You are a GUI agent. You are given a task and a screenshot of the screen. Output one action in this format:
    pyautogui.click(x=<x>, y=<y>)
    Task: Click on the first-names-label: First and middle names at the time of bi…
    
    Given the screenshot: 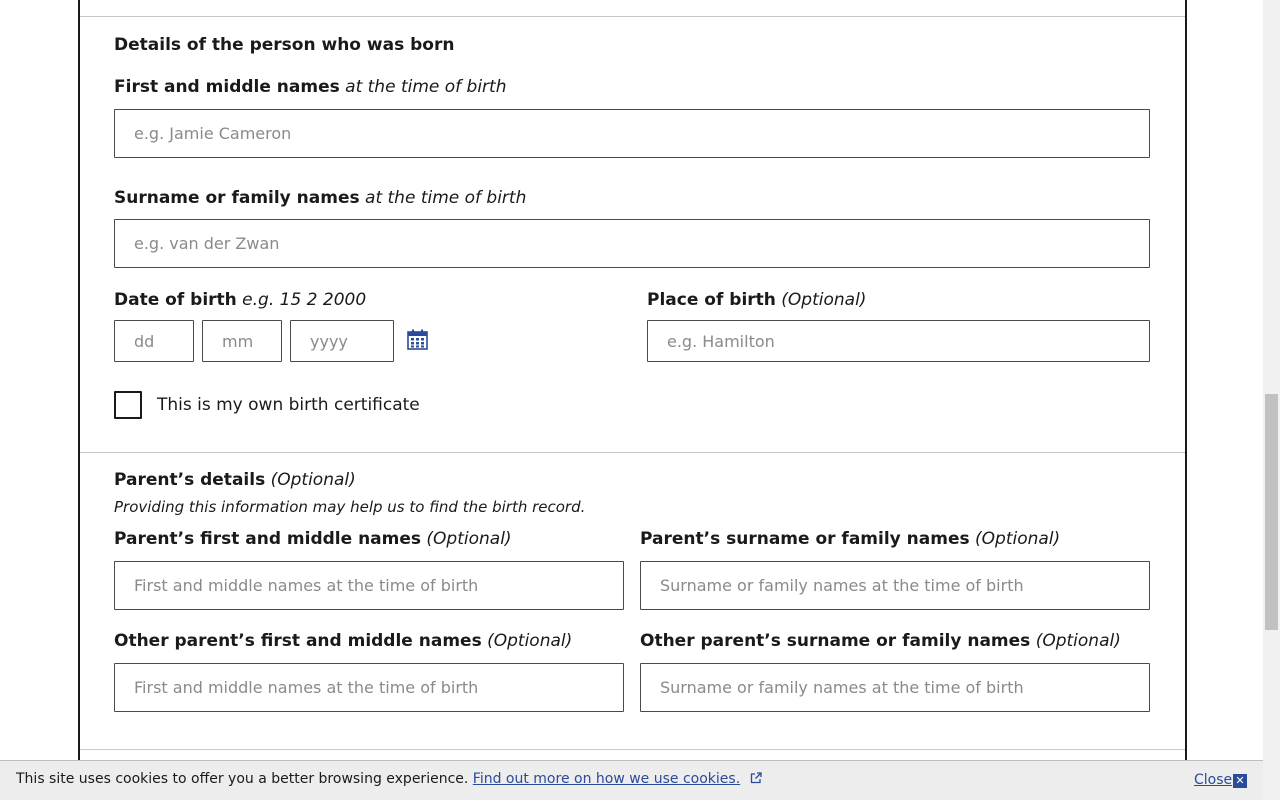 What is the action you would take?
    pyautogui.click(x=310, y=87)
    